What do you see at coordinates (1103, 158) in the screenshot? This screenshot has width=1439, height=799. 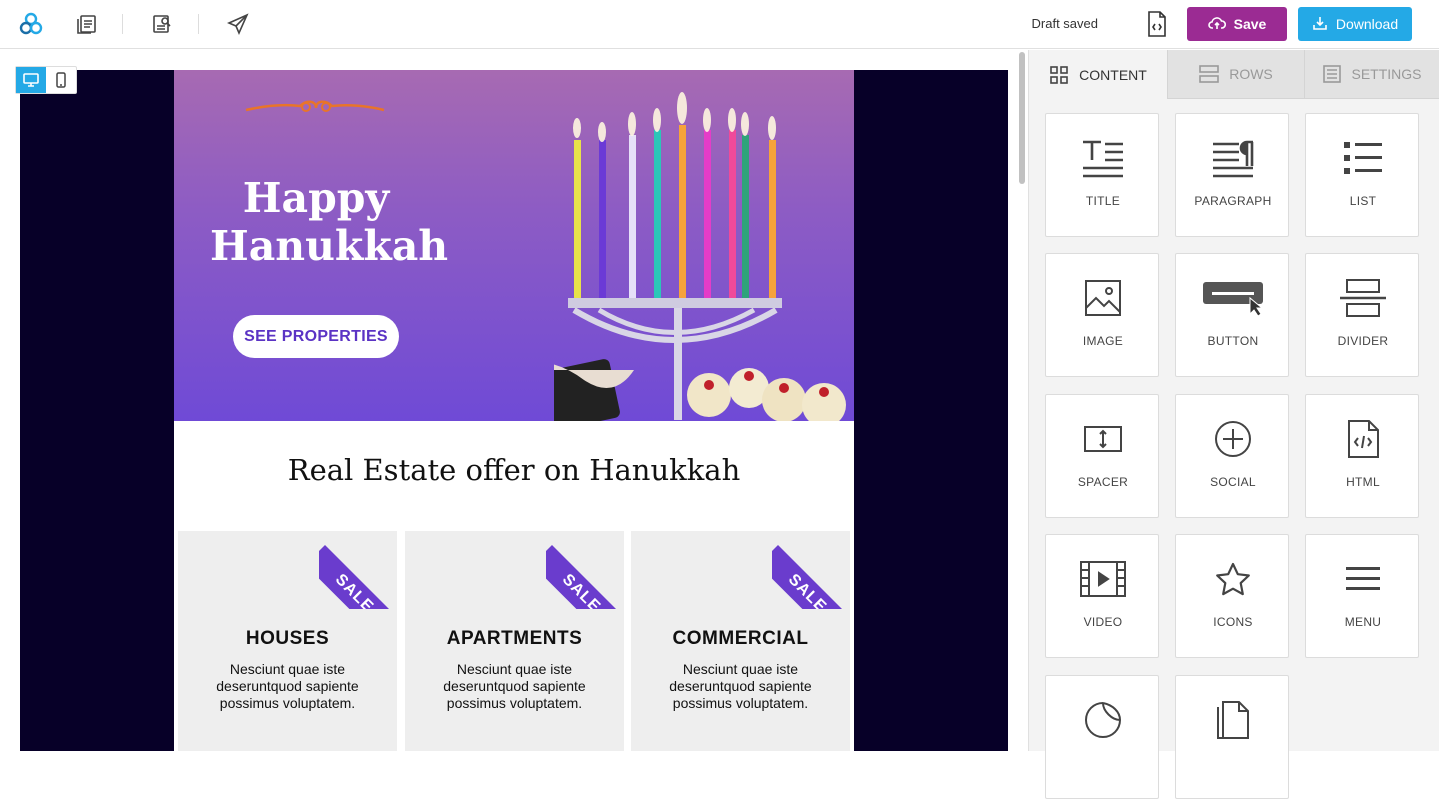 I see `title-icon` at bounding box center [1103, 158].